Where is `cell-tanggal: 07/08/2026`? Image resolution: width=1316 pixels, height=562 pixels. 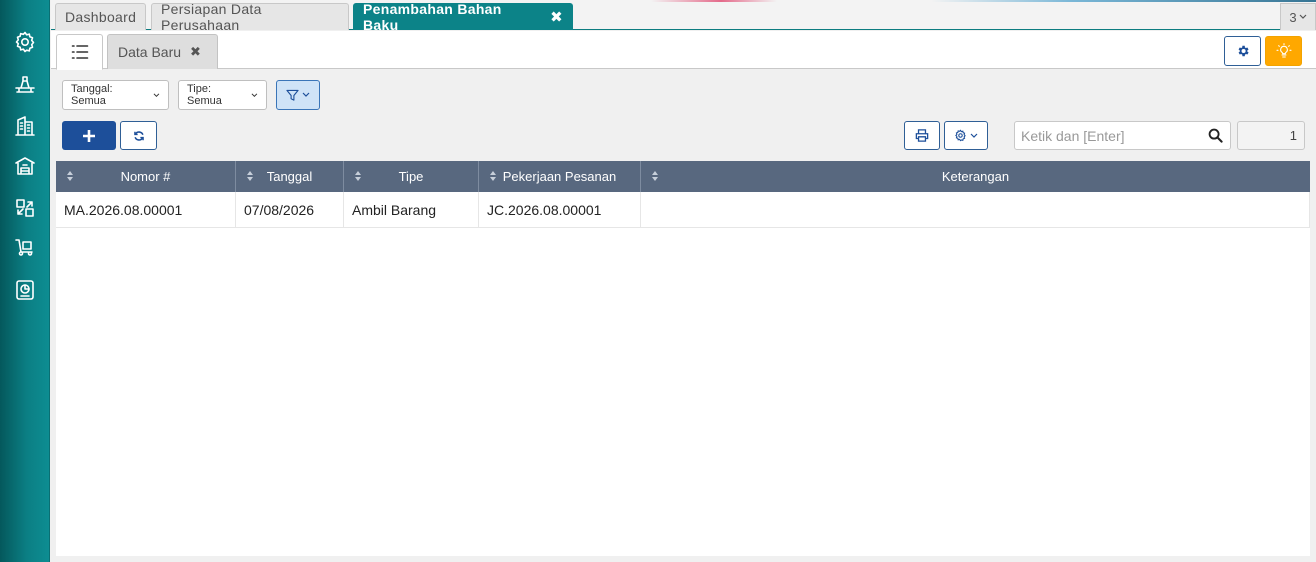 cell-tanggal: 07/08/2026 is located at coordinates (290, 210).